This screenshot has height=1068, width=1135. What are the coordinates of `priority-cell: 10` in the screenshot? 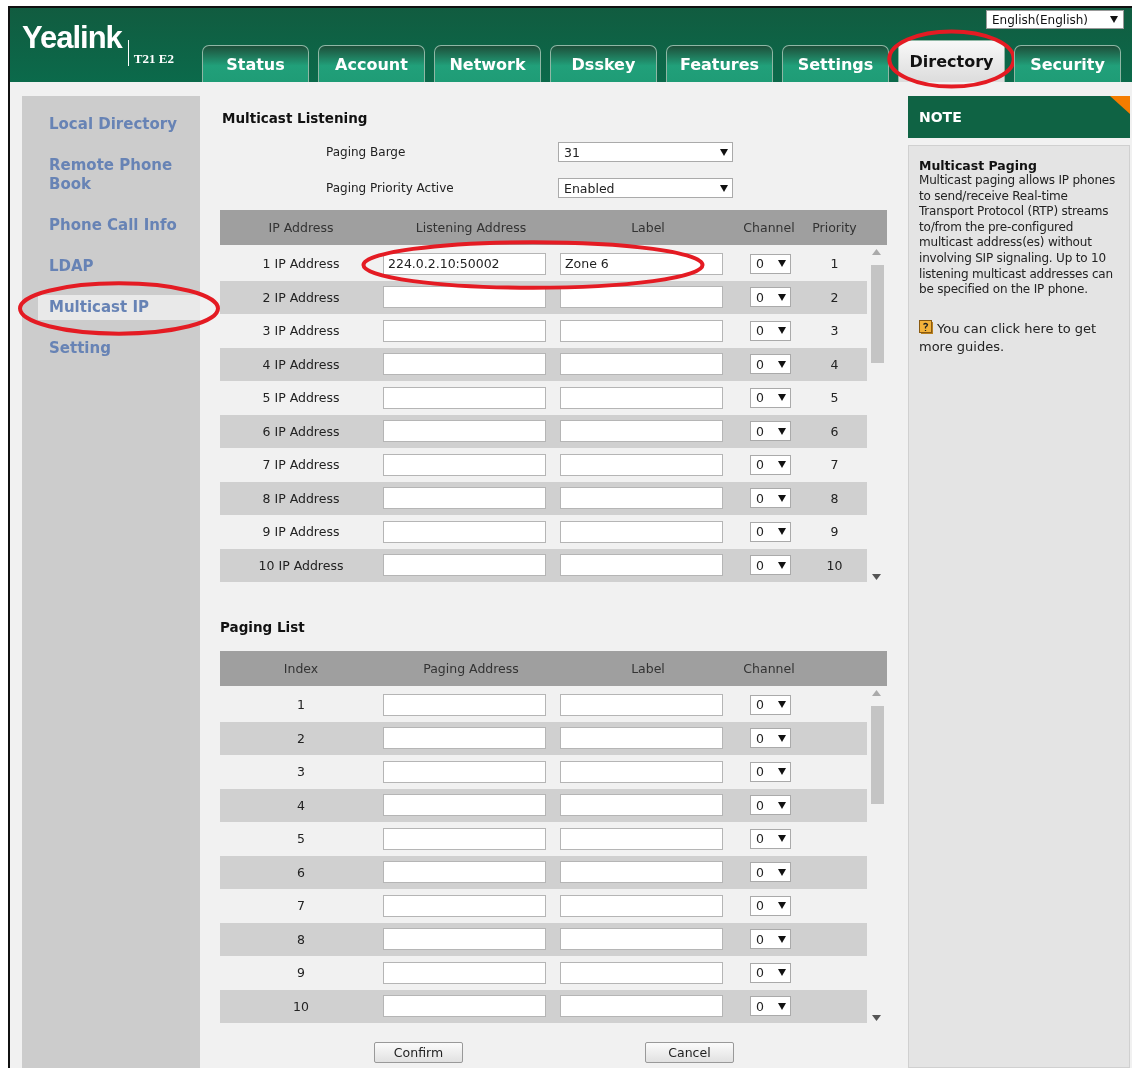 It's located at (834, 565).